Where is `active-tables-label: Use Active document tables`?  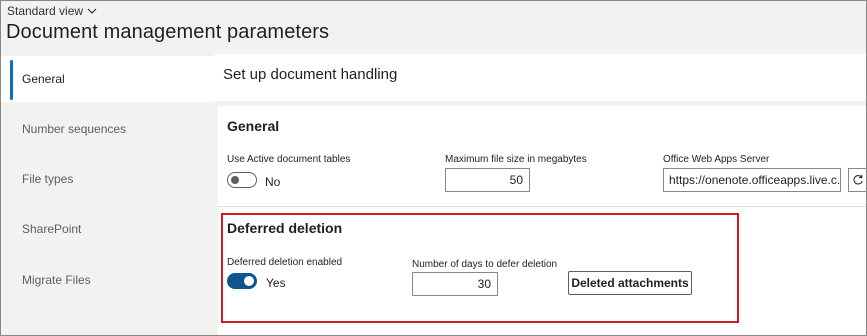
active-tables-label: Use Active document tables is located at coordinates (289, 159).